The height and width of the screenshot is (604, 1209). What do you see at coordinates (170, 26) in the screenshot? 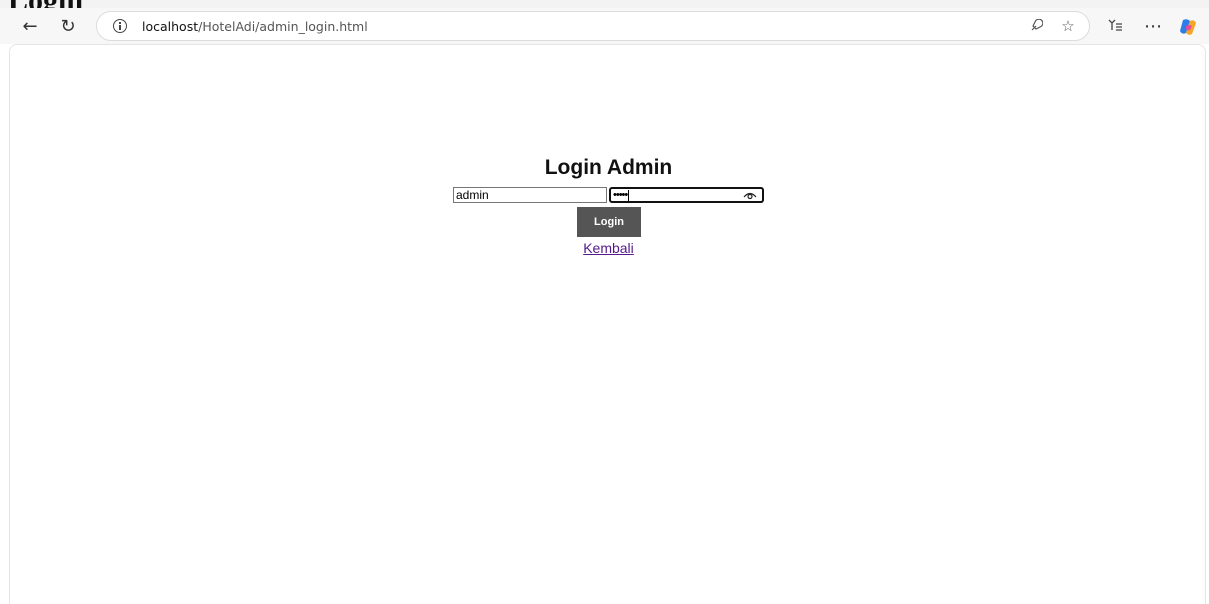
I see `url-host: localhost` at bounding box center [170, 26].